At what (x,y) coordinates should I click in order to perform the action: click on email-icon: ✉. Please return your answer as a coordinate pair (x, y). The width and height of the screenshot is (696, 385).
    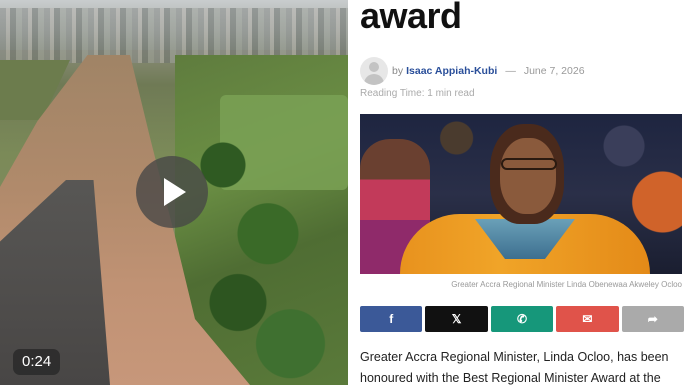
    Looking at the image, I should click on (587, 319).